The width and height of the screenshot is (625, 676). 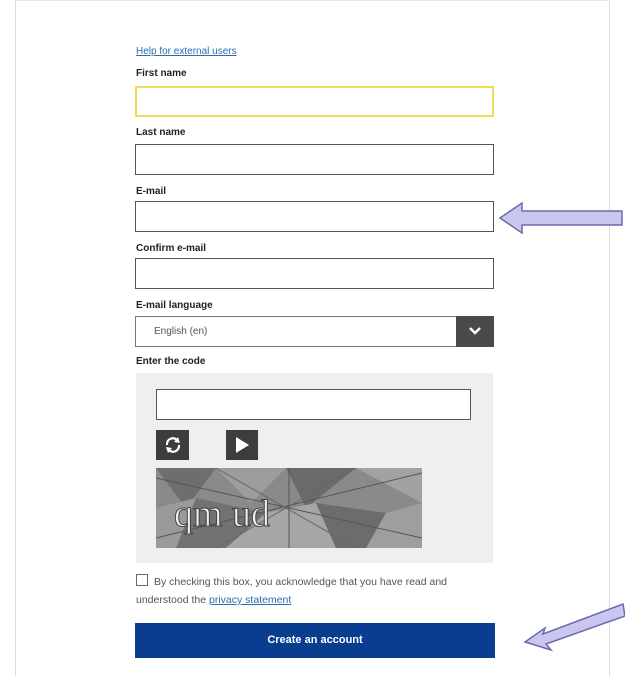 What do you see at coordinates (171, 361) in the screenshot?
I see `enter-code-label: Enter the code` at bounding box center [171, 361].